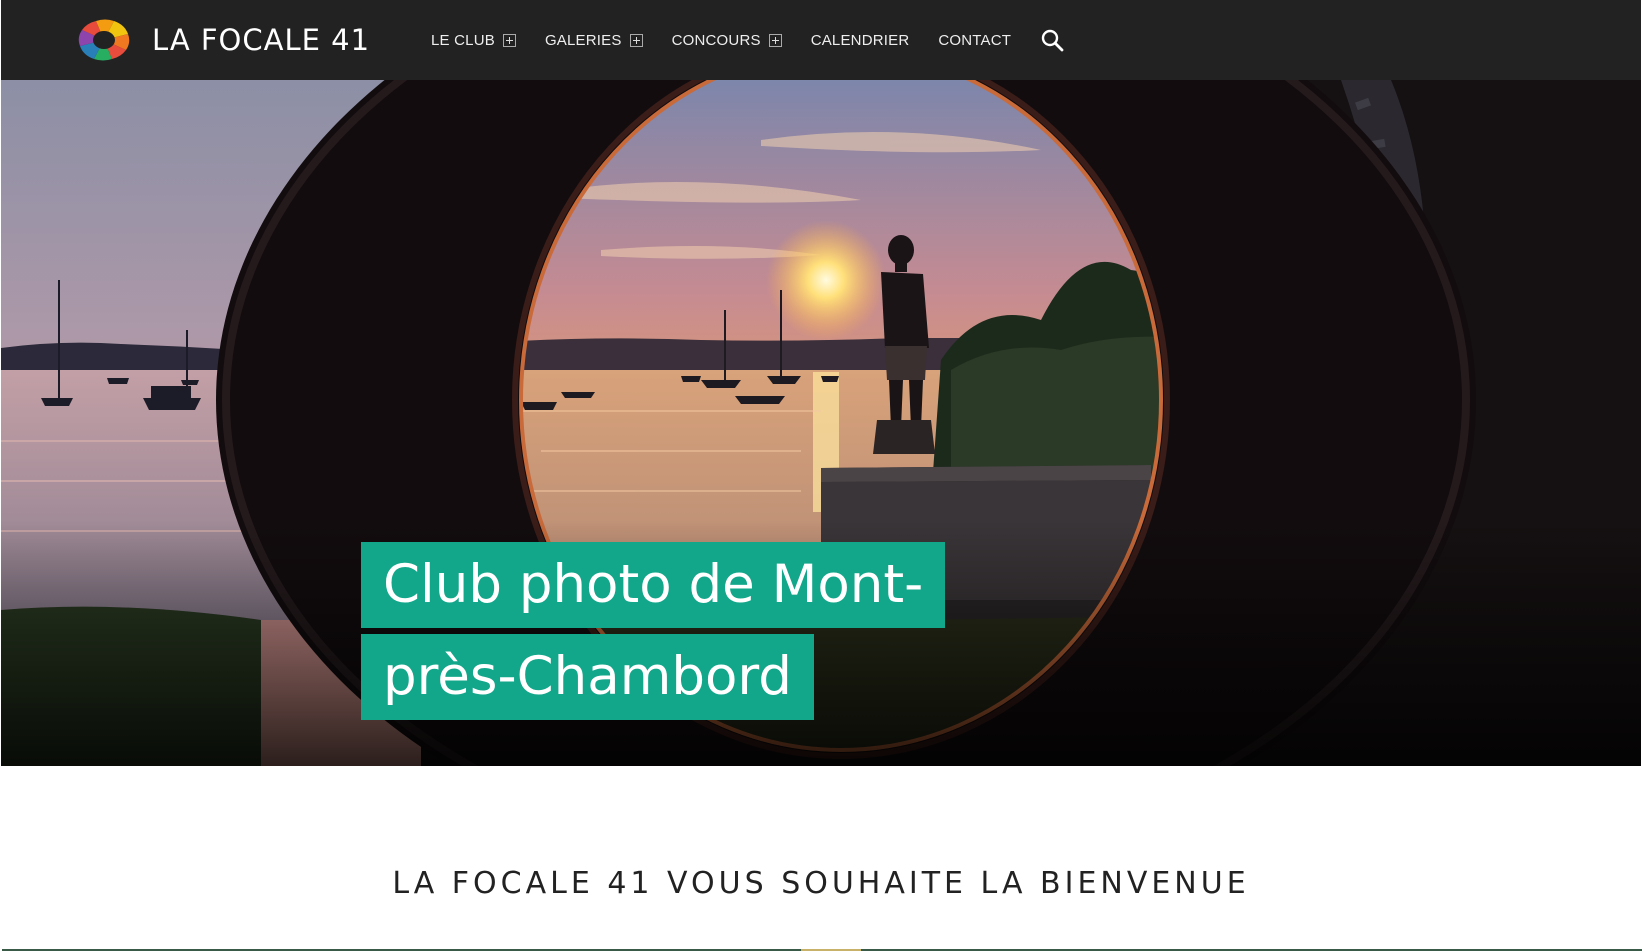 The height and width of the screenshot is (951, 1642). I want to click on nav-item-calendrier: CALENDRIER, so click(860, 40).